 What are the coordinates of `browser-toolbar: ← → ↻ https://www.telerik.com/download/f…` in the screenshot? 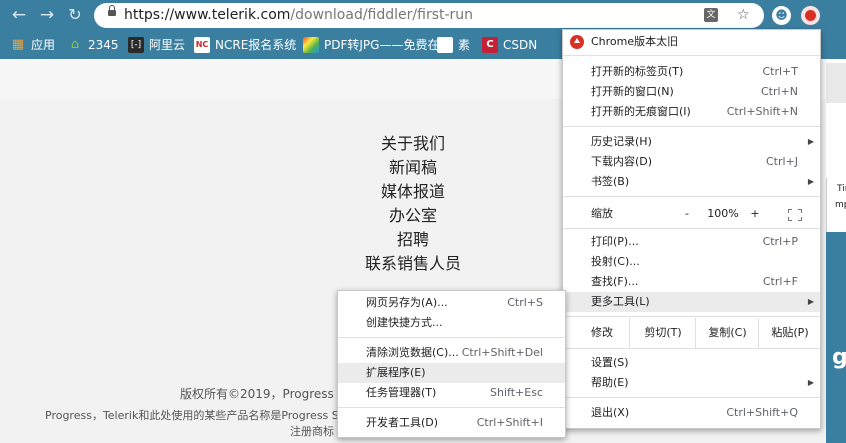 It's located at (423, 15).